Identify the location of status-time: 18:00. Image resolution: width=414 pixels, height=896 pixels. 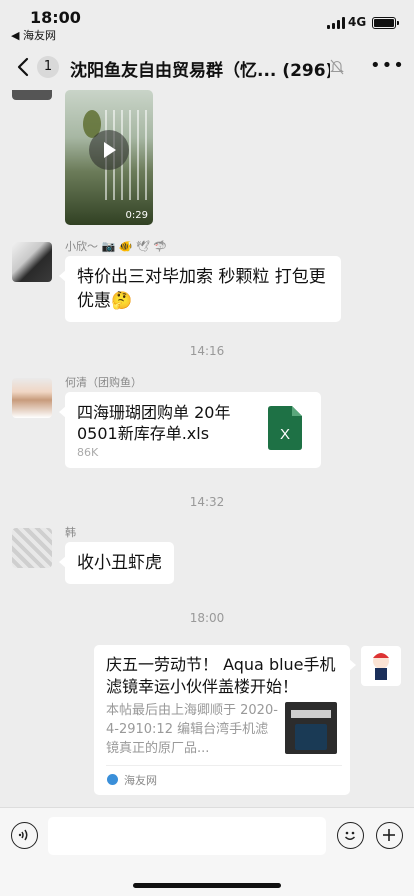
(55, 17).